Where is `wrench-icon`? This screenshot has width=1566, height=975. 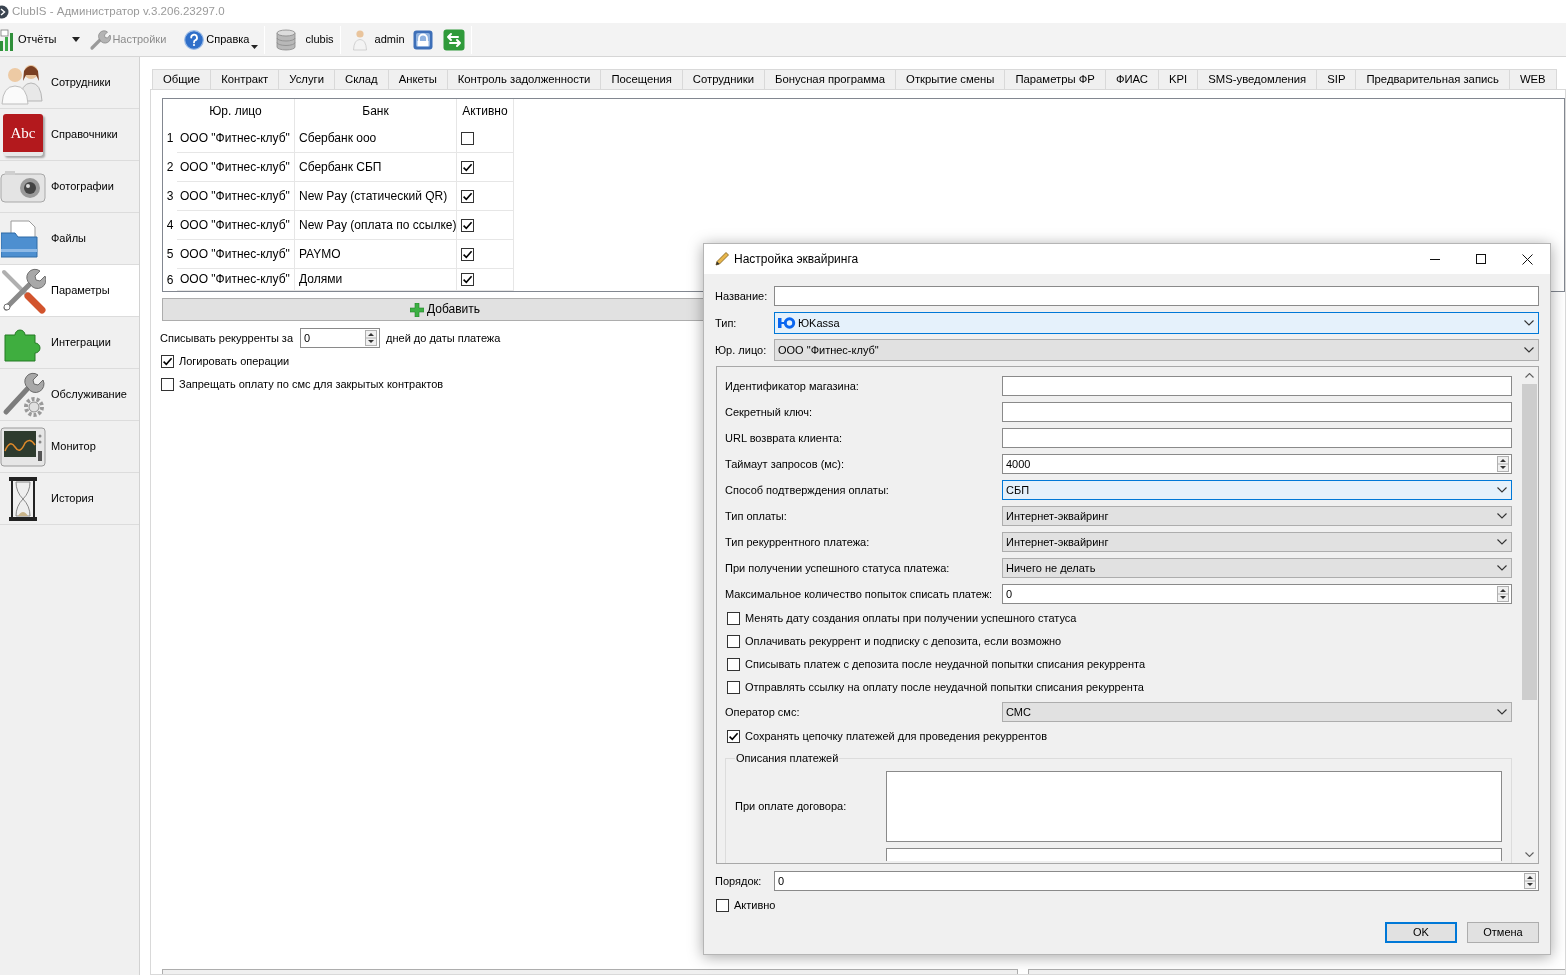 wrench-icon is located at coordinates (100, 39).